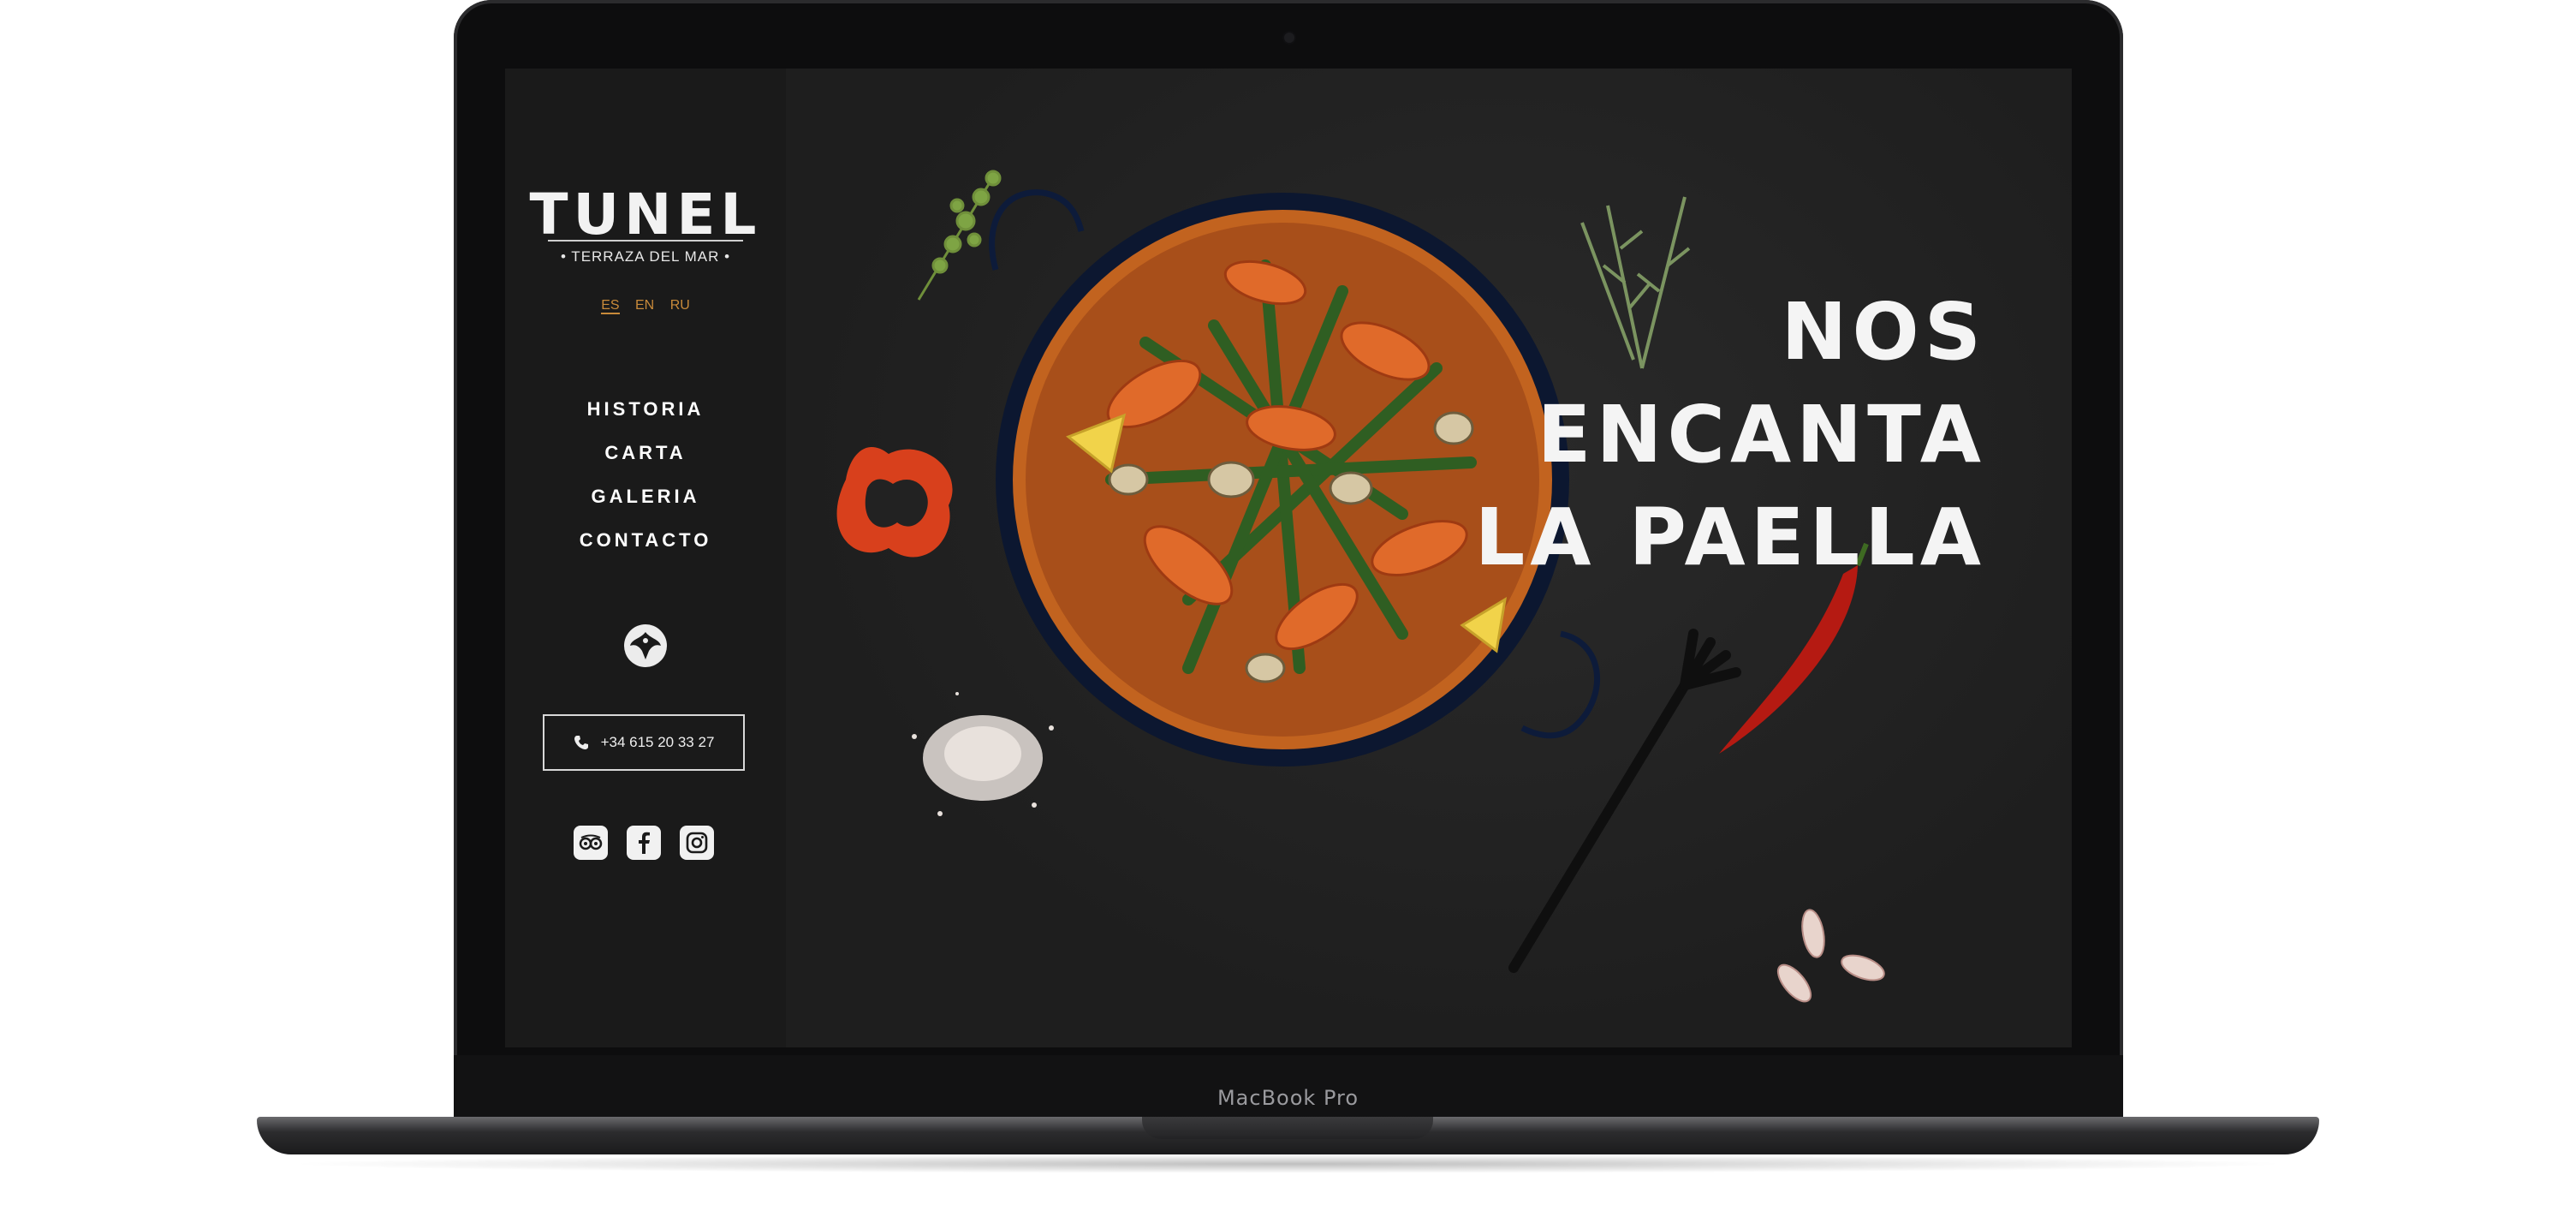  I want to click on logo: TUNEL, so click(646, 215).